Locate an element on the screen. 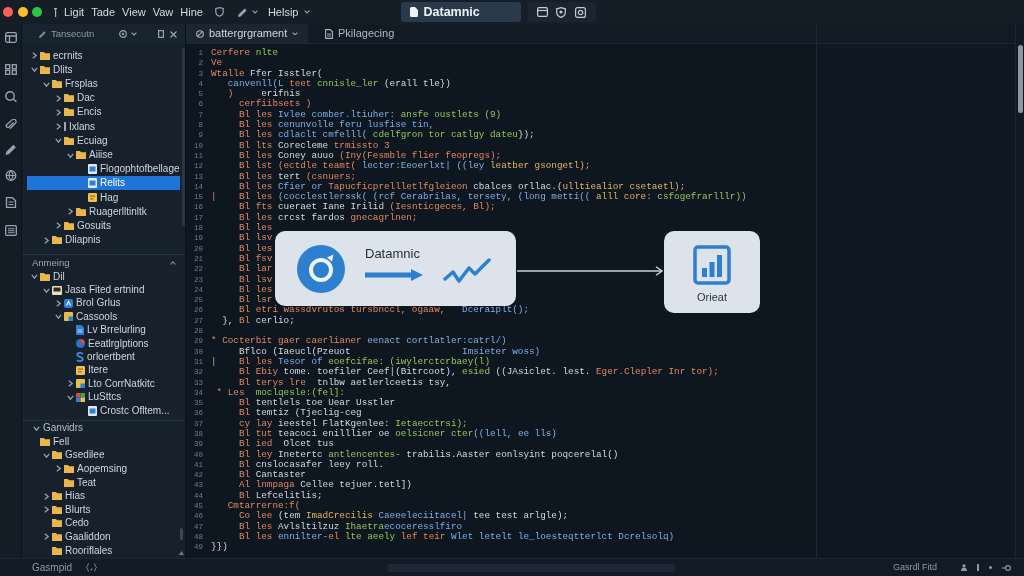  tree-item: Gaaliddon is located at coordinates (76, 536).